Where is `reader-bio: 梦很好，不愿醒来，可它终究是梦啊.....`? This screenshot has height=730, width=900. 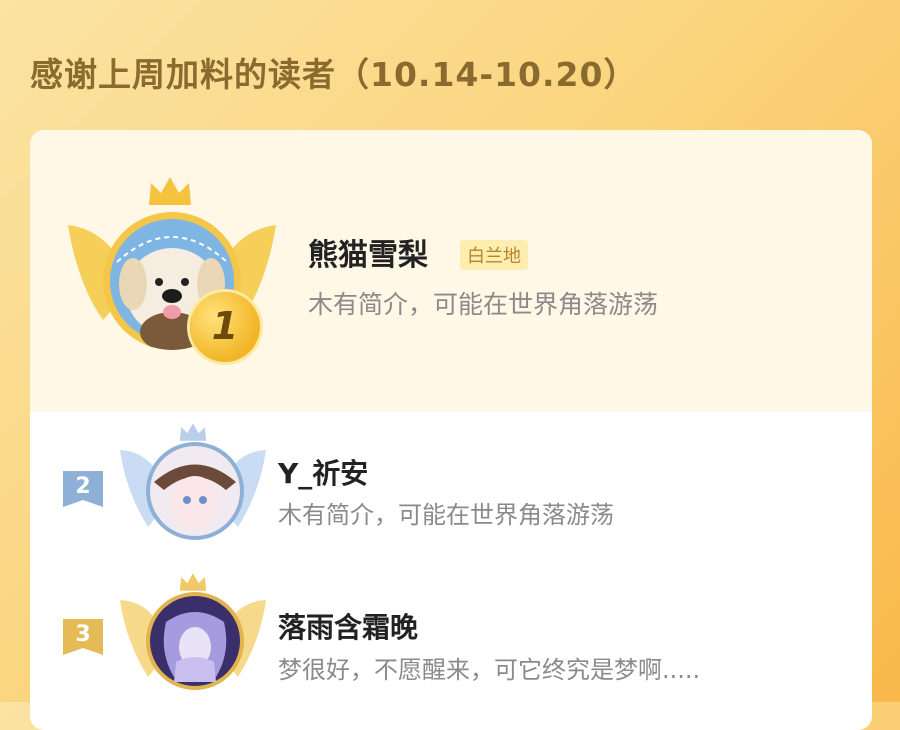 reader-bio: 梦很好，不愿醒来，可它终究是梦啊..... is located at coordinates (489, 670).